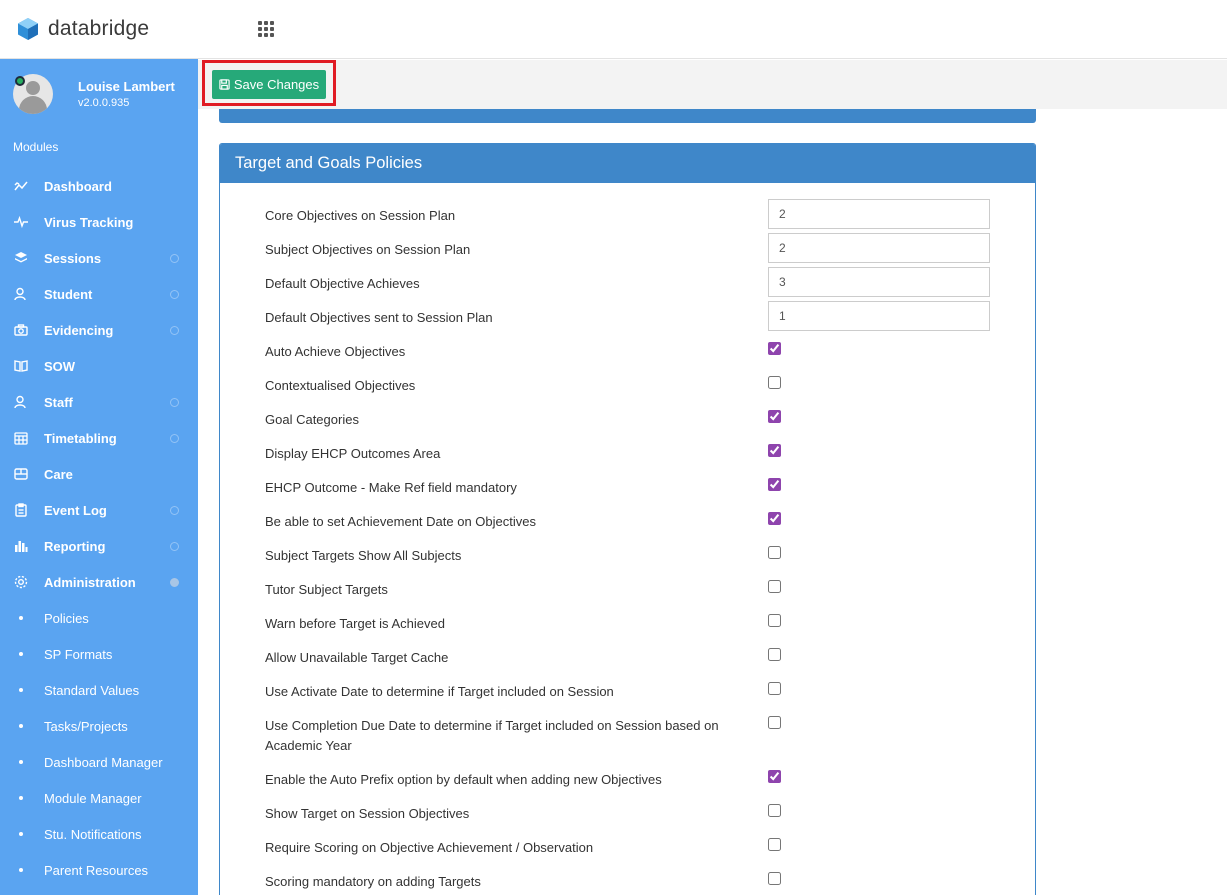  Describe the element at coordinates (99, 330) in the screenshot. I see `sidebar-item-evidencing: Evidencing` at that location.